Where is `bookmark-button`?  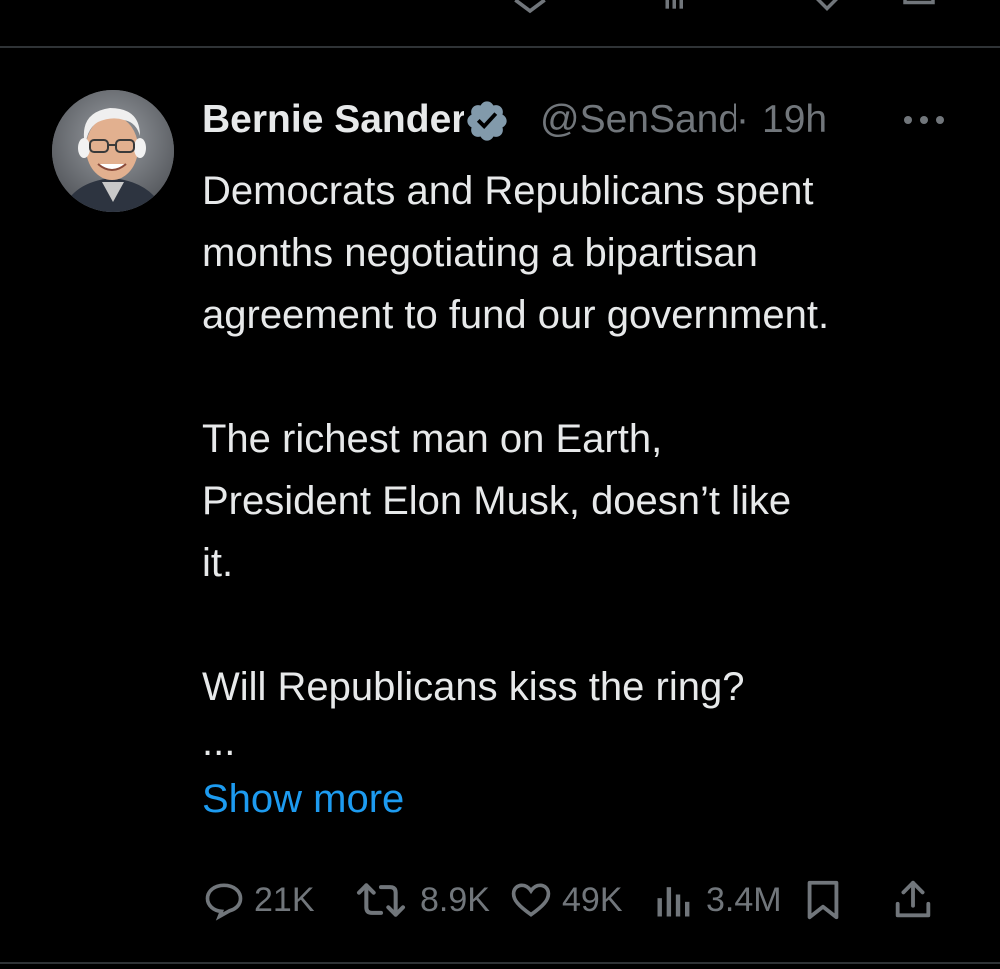
bookmark-button is located at coordinates (823, 900).